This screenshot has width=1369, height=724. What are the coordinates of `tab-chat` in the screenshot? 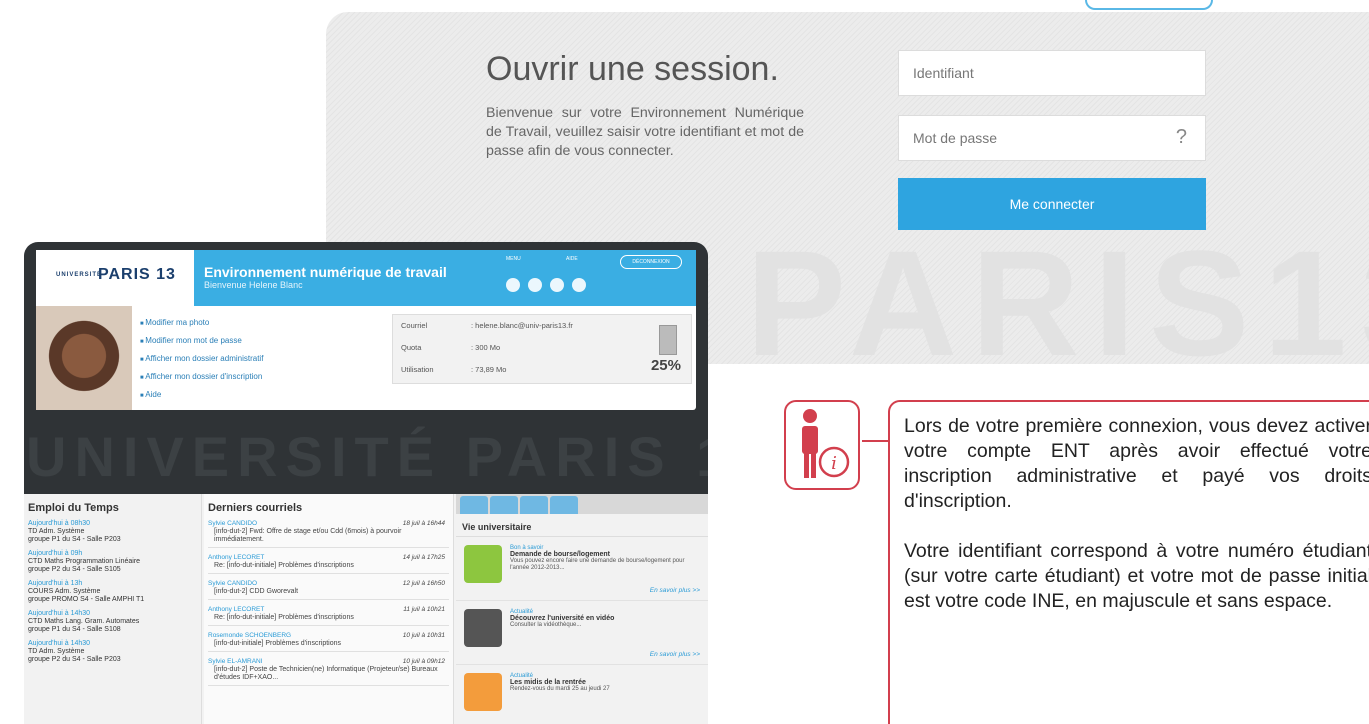 It's located at (474, 505).